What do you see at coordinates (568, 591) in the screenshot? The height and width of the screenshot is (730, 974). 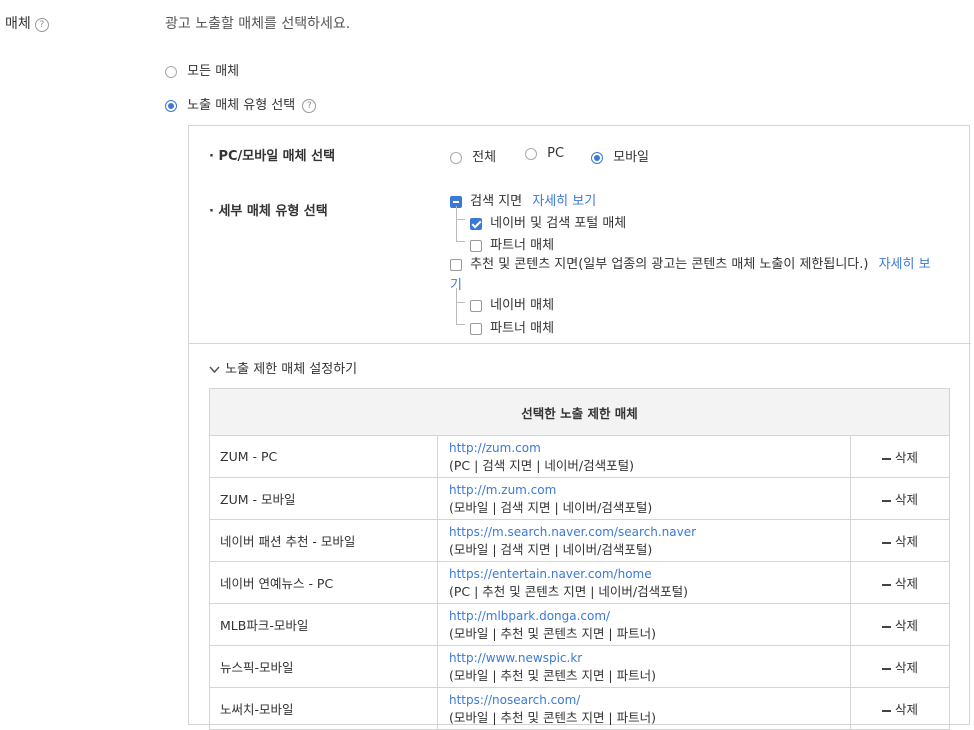 I see `media-info: (PC | 추천 및 콘텐츠 지면 | 네이버/검색포털)` at bounding box center [568, 591].